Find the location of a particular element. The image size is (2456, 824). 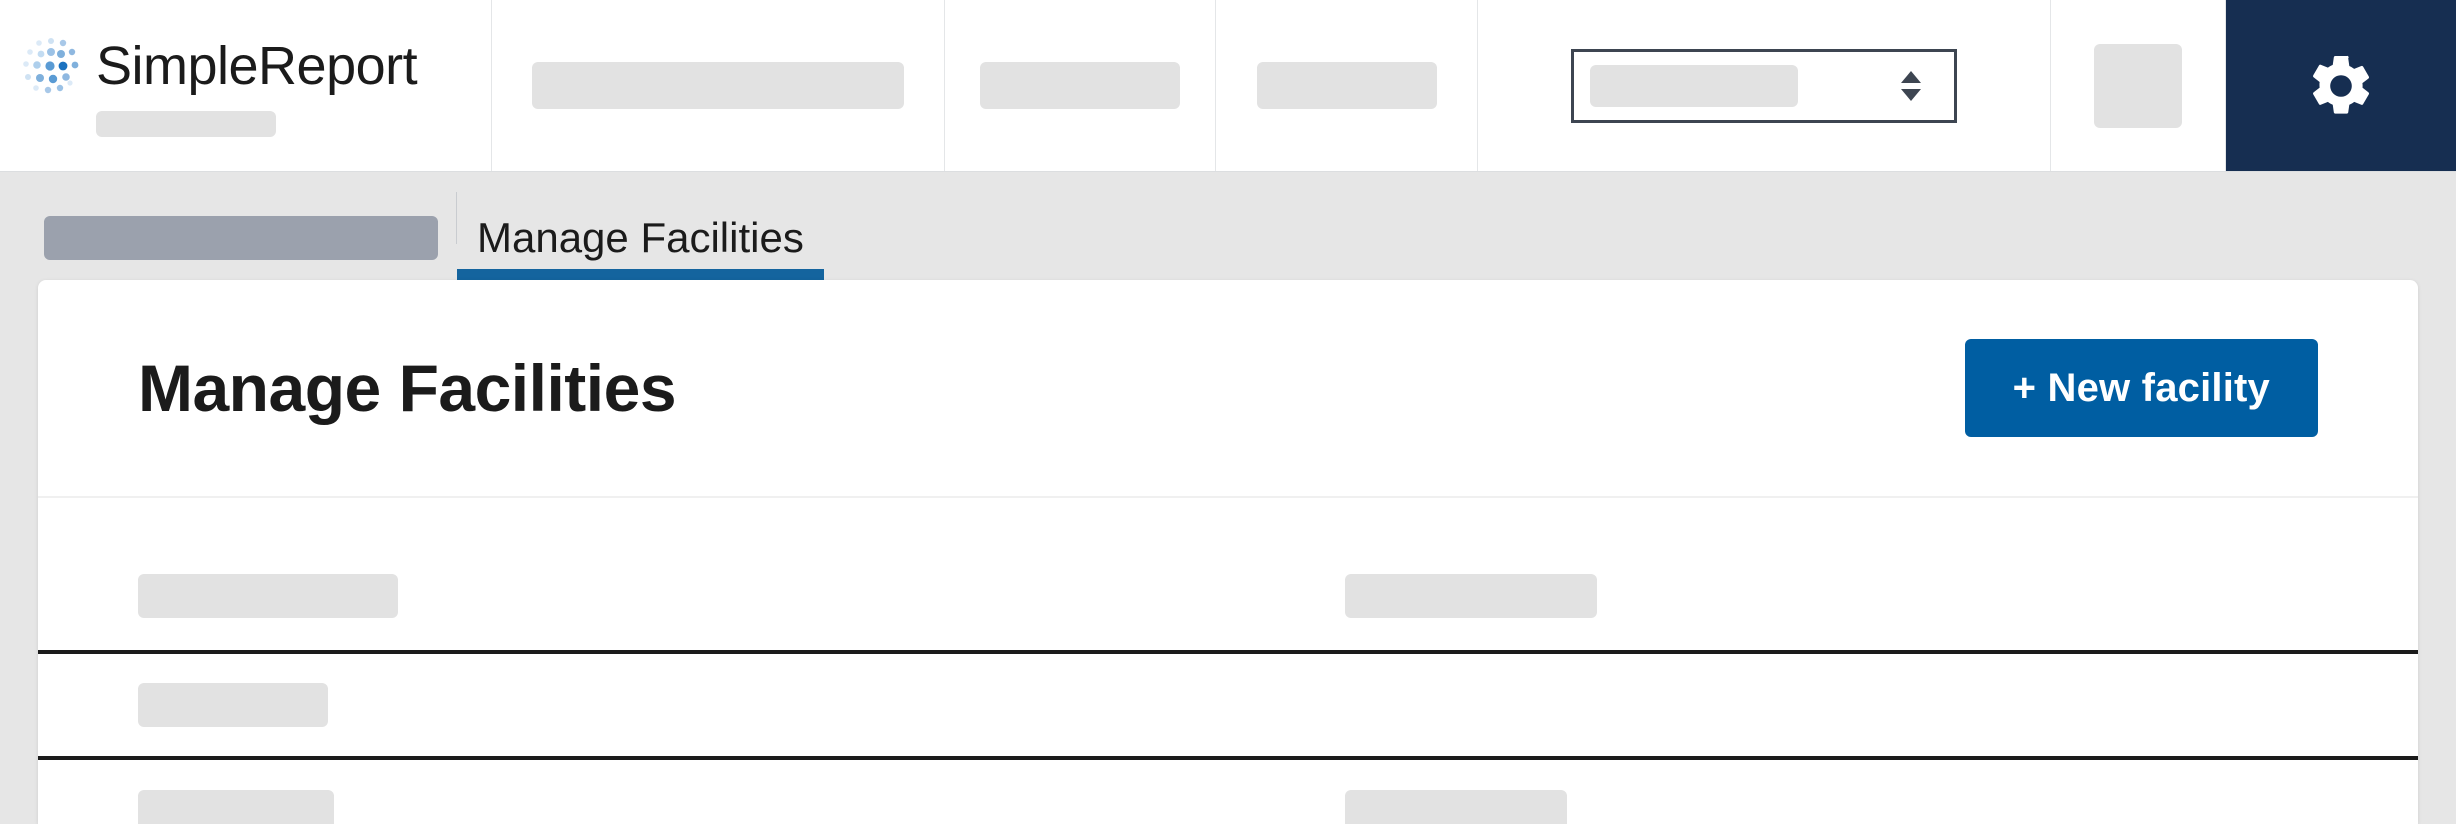

tab-manage-facilities-label: Manage Facilities is located at coordinates (640, 237).